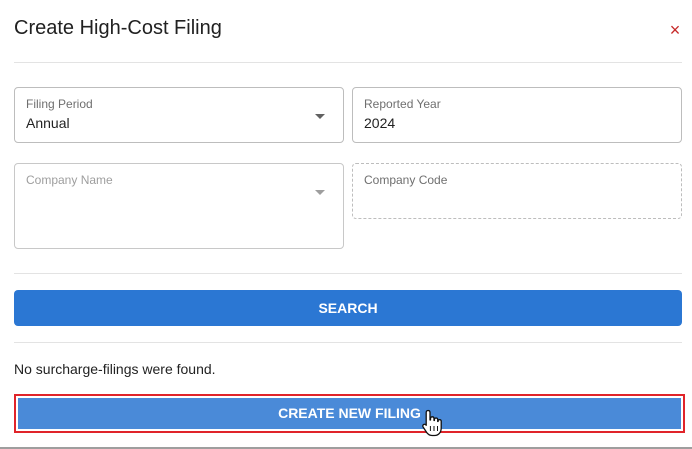  What do you see at coordinates (348, 62) in the screenshot?
I see `header-divider` at bounding box center [348, 62].